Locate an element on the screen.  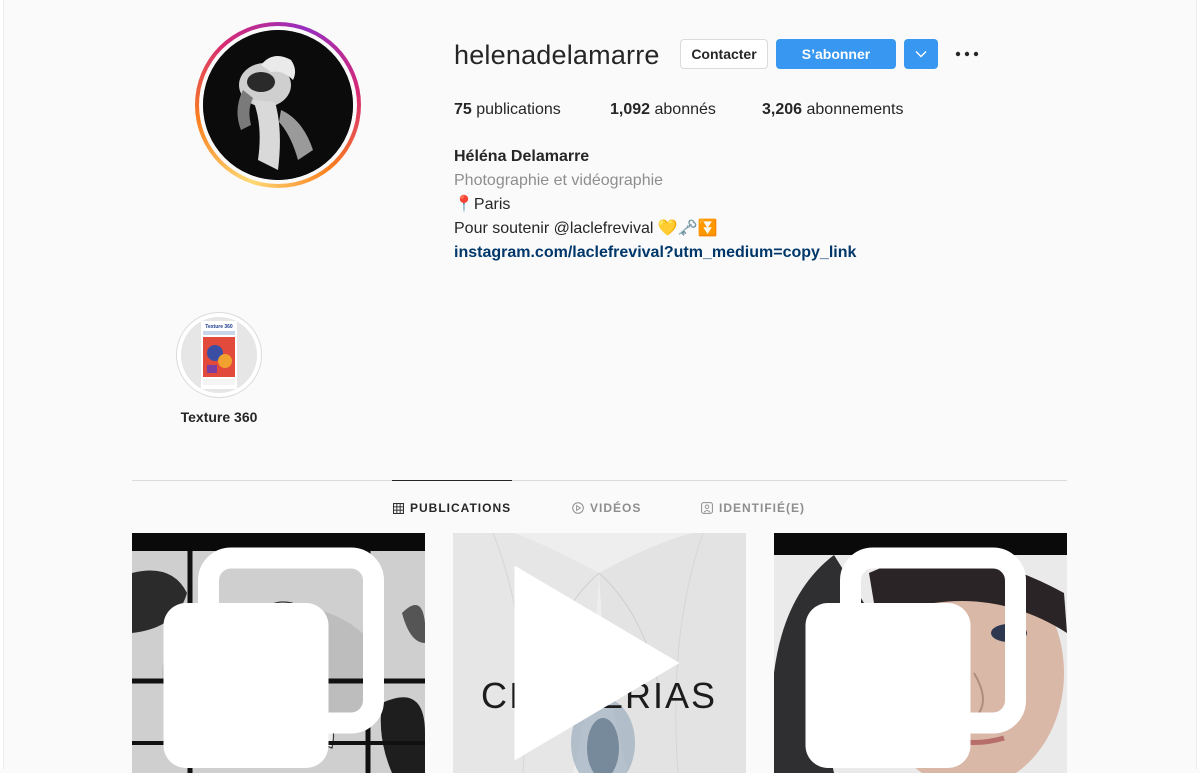
chevron-down-icon is located at coordinates (921, 54).